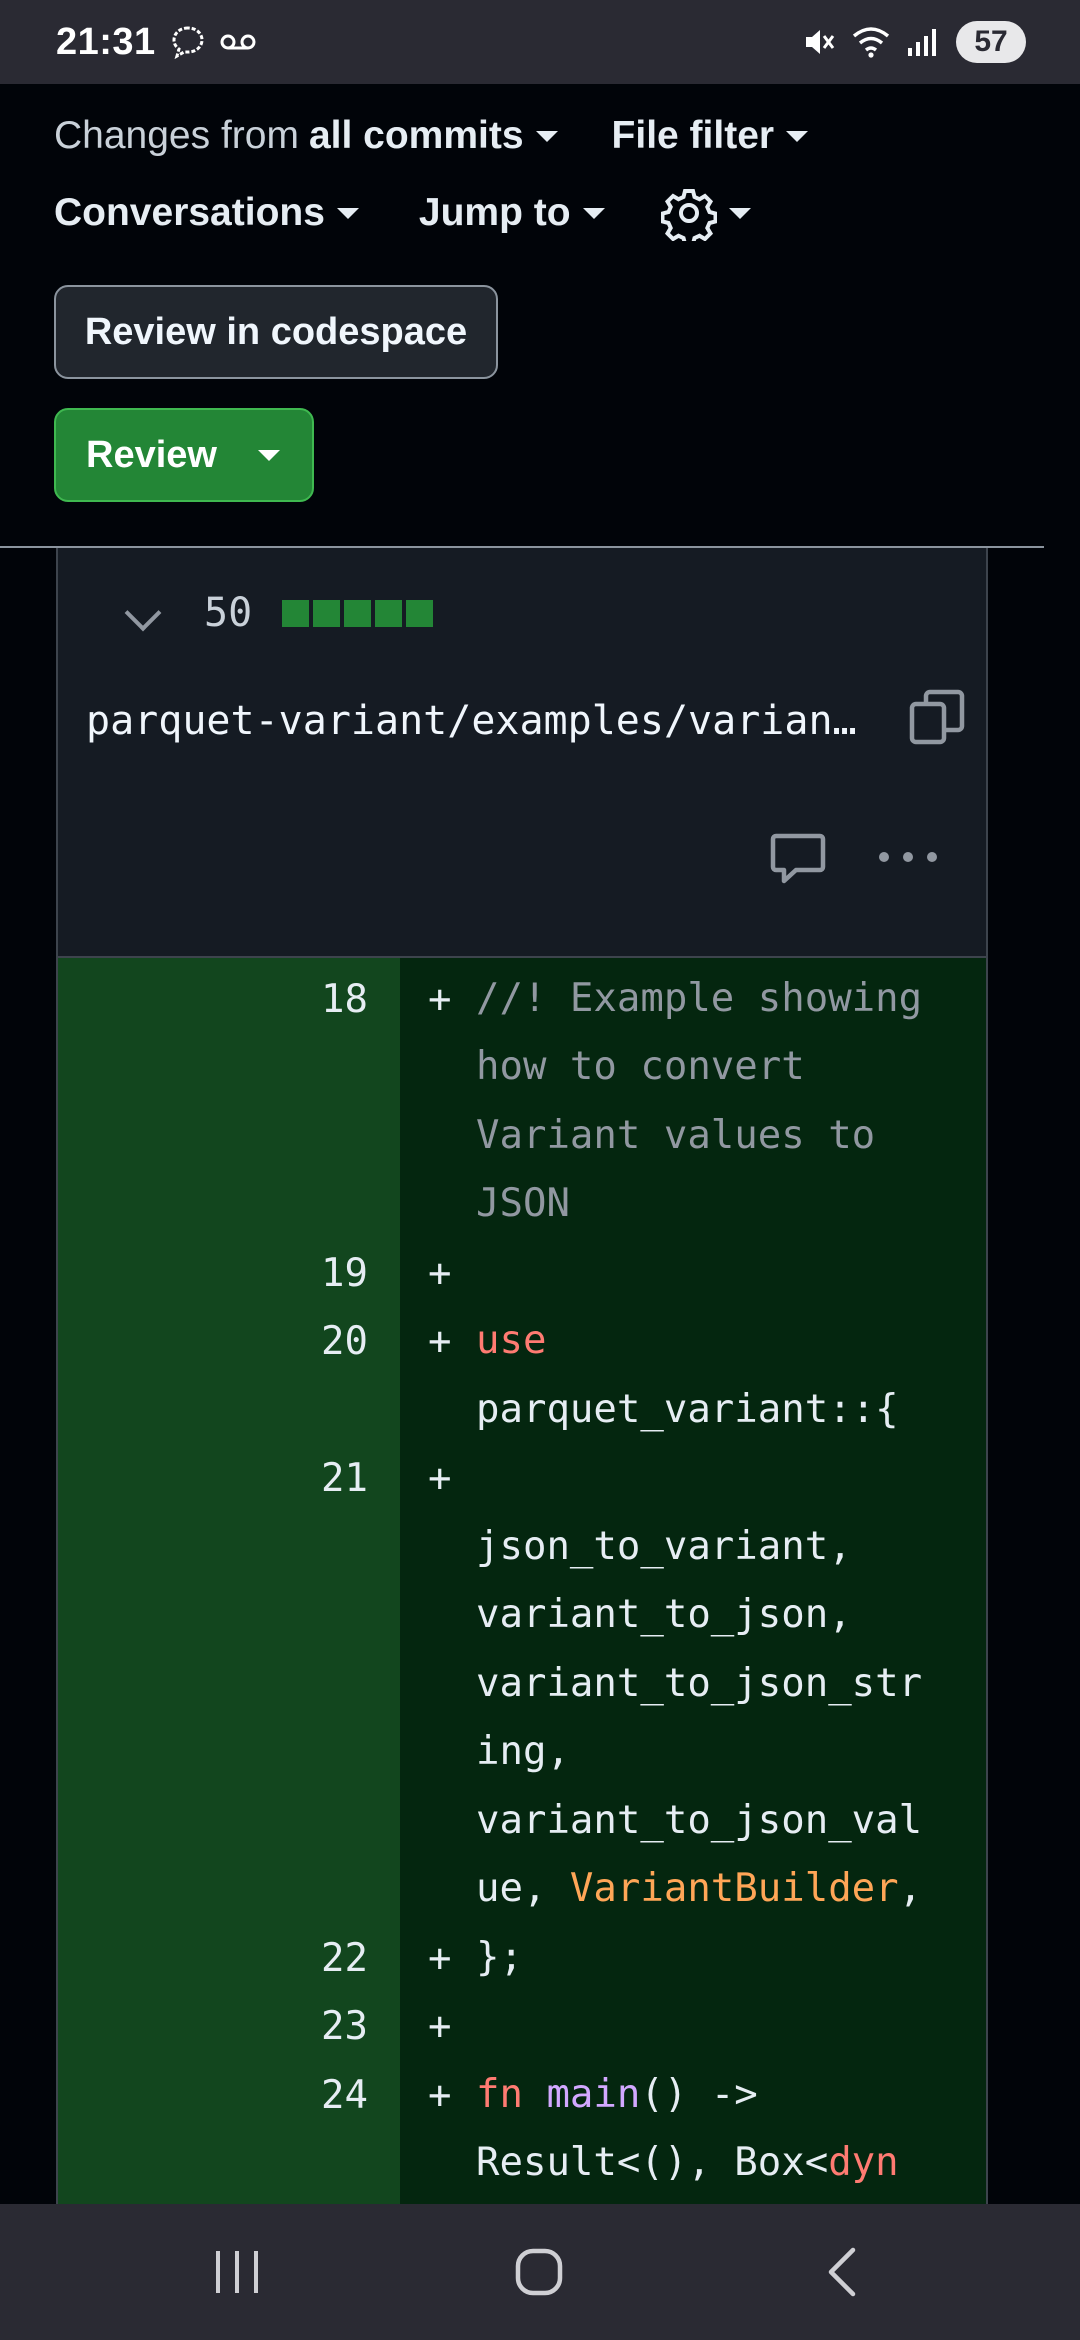 Image resolution: width=1080 pixels, height=2340 pixels. Describe the element at coordinates (693, 135) in the screenshot. I see `file-filter-label: File filter` at that location.